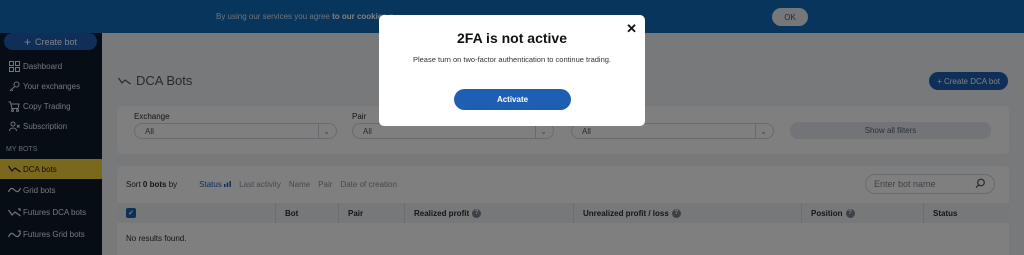 The image size is (1024, 255). Describe the element at coordinates (512, 38) in the screenshot. I see `modal-title: 2FA is not active` at that location.